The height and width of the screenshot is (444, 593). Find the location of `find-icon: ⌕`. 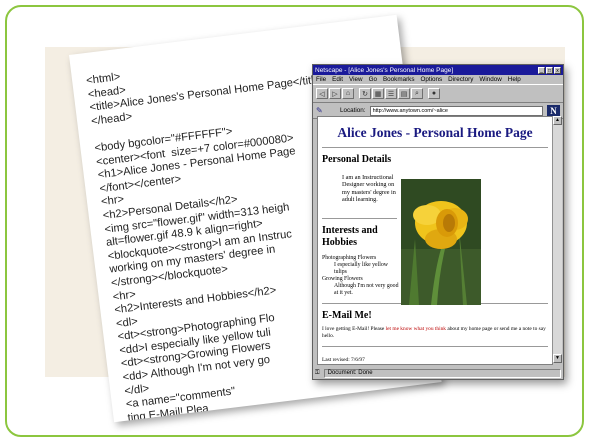

find-icon: ⌕ is located at coordinates (417, 93).